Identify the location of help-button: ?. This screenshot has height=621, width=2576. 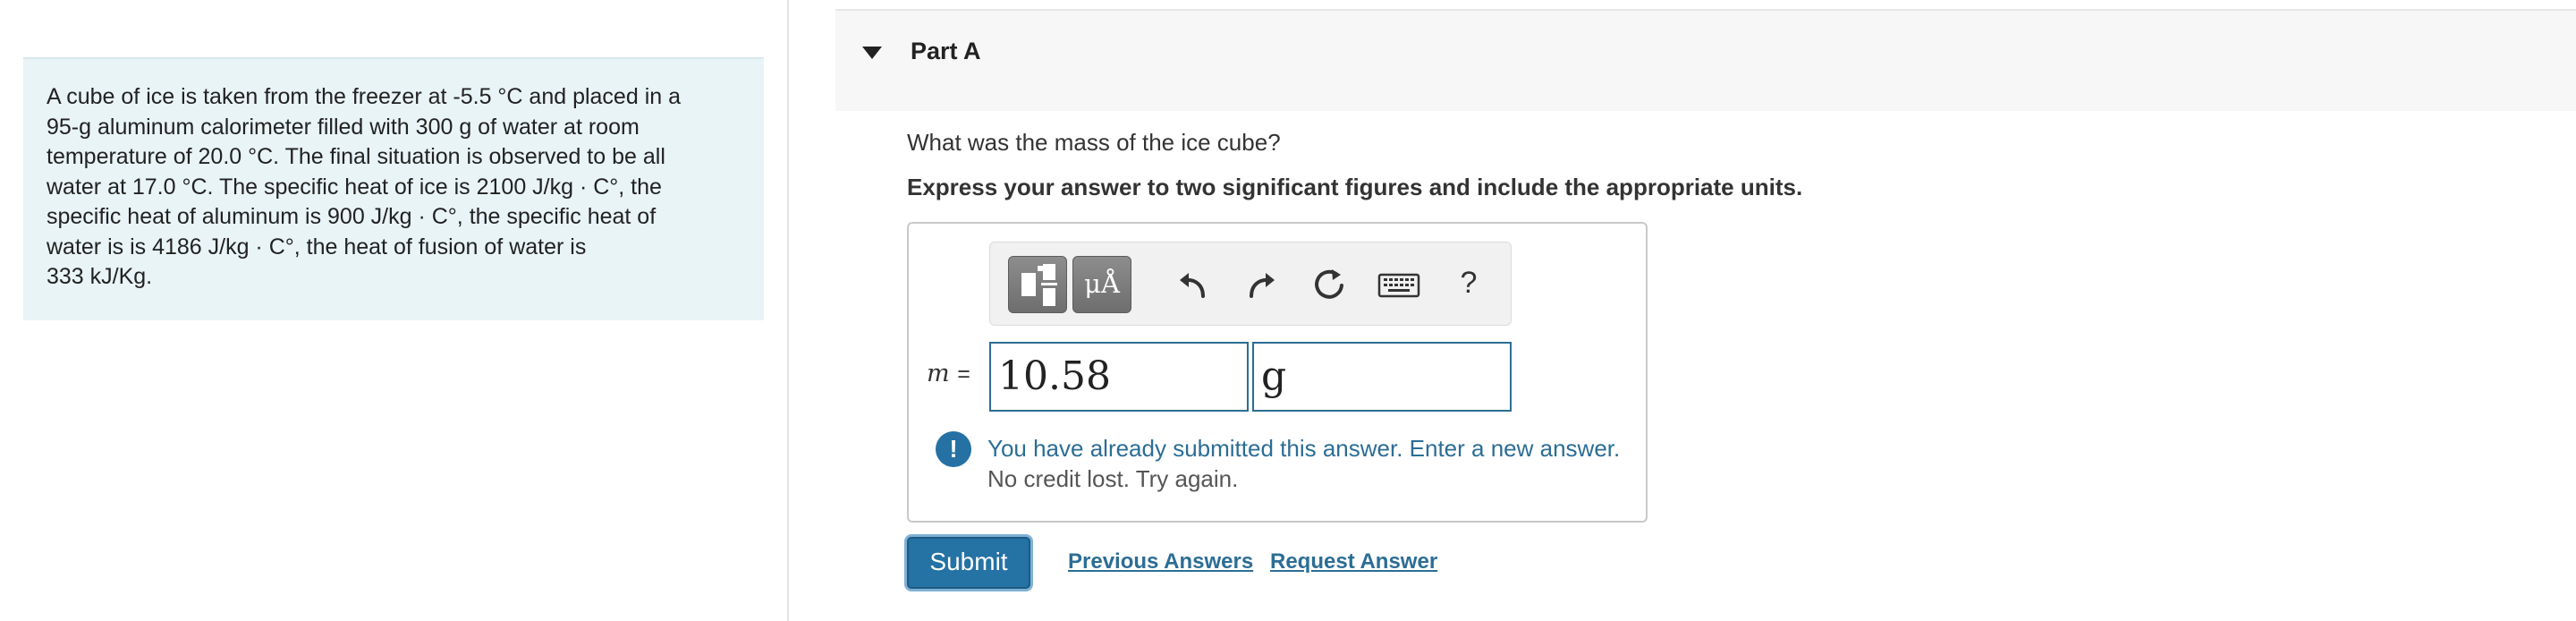
(1468, 282).